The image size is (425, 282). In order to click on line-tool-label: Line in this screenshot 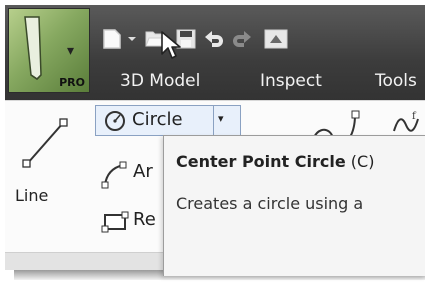, I will do `click(32, 195)`.